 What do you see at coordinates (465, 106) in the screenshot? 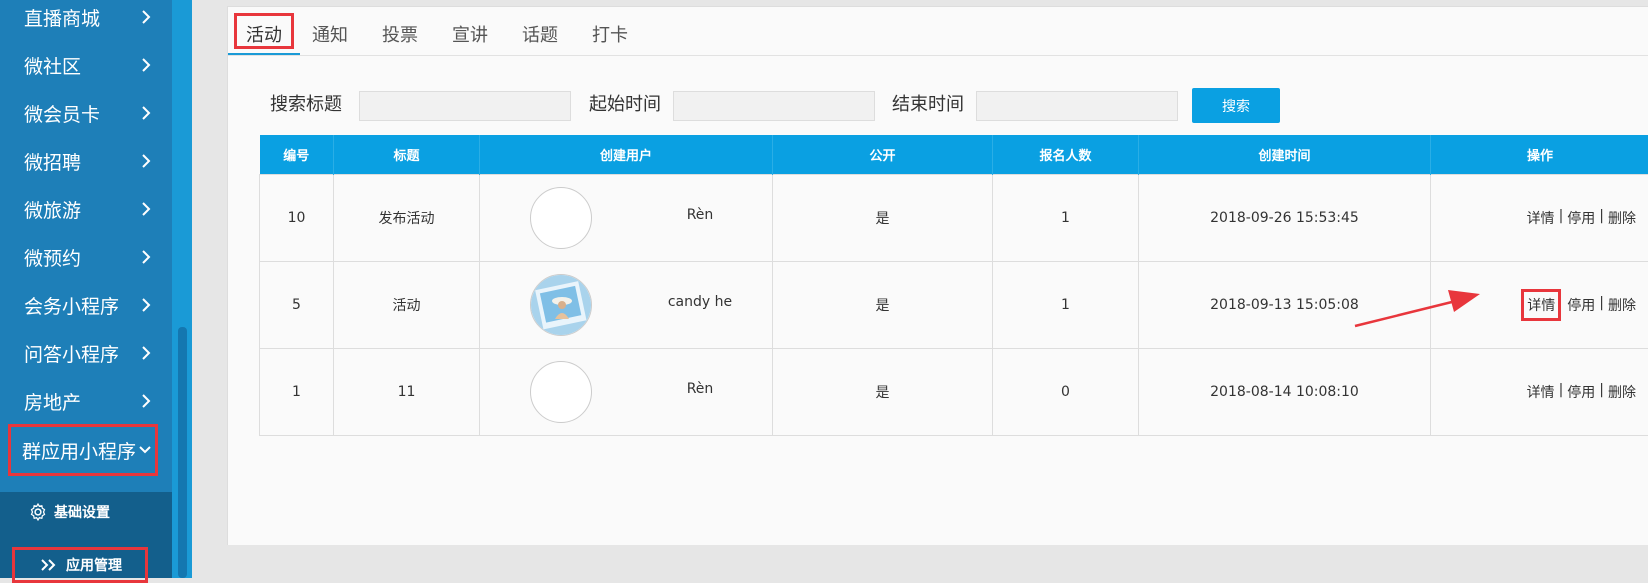
I see `search-title-input` at bounding box center [465, 106].